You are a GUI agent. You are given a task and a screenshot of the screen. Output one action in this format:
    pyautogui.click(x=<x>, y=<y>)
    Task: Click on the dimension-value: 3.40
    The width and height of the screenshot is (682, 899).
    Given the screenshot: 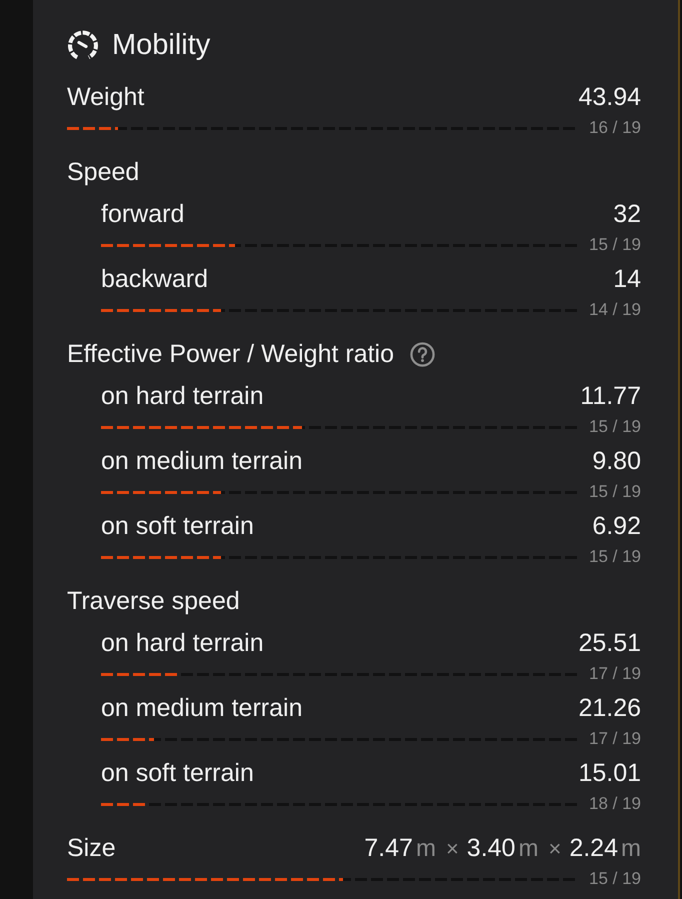 What is the action you would take?
    pyautogui.click(x=491, y=847)
    